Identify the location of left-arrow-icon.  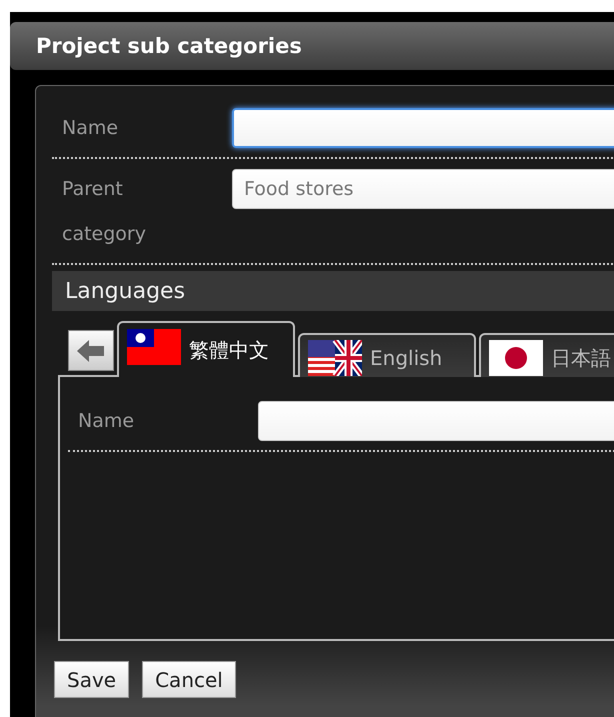
(91, 351).